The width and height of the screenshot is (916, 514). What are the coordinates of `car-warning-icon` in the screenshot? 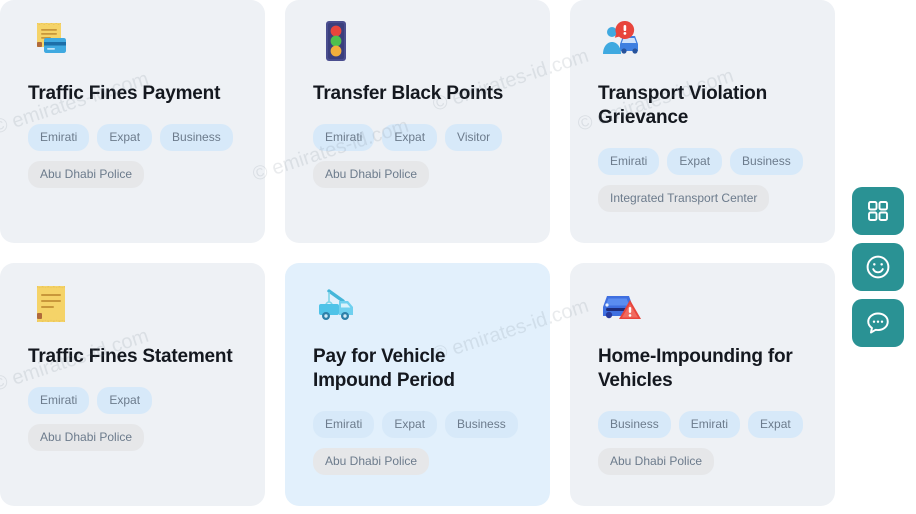 It's located at (621, 304).